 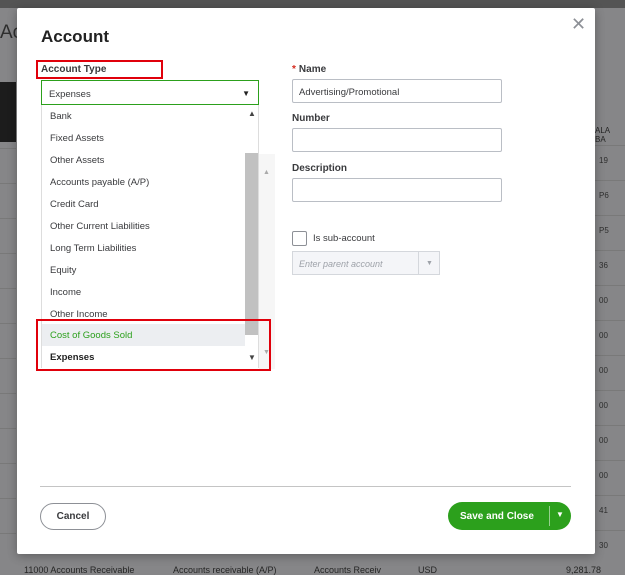 What do you see at coordinates (150, 92) in the screenshot?
I see `account-type-select: Expenses ▼` at bounding box center [150, 92].